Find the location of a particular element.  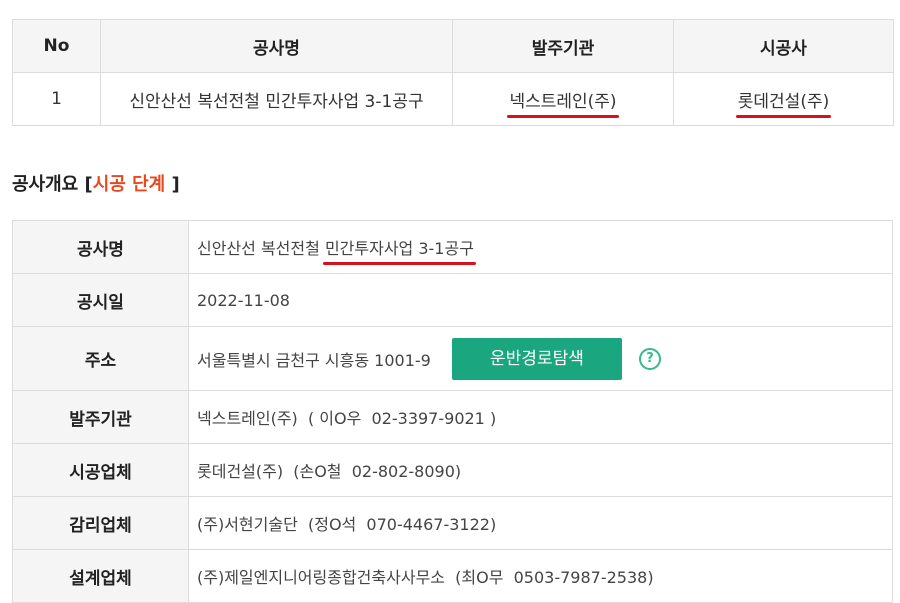

row-contractor-text: 롯데건설(주) is located at coordinates (783, 102).